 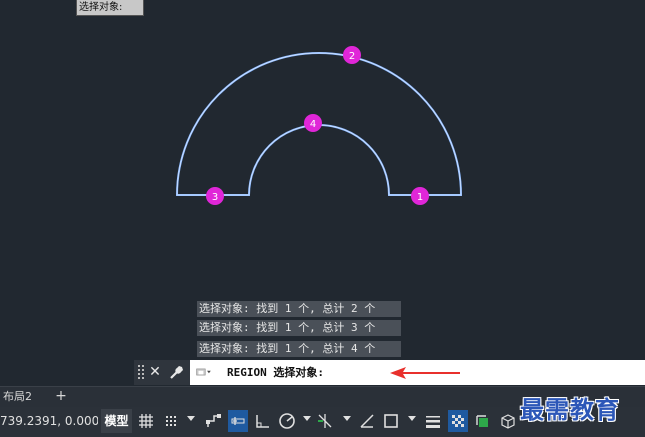 I want to click on object-snap-dropdown-icon, so click(x=412, y=418).